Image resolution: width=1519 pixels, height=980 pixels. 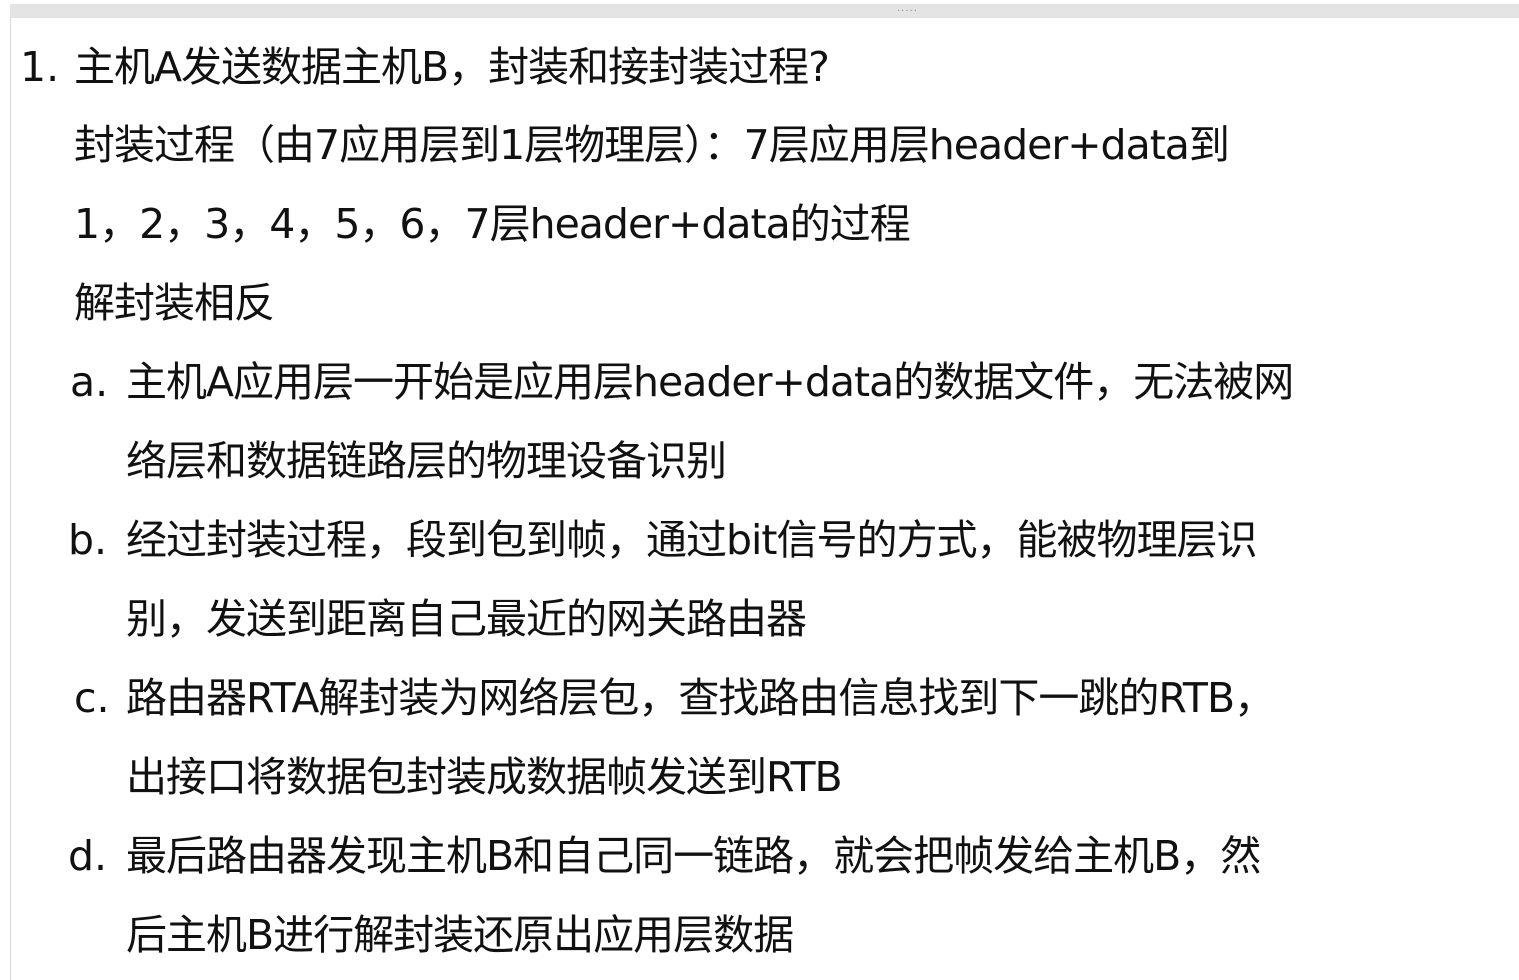 What do you see at coordinates (452, 67) in the screenshot?
I see `question-title: 主机A发送数据主机B，封装和接封装过程?` at bounding box center [452, 67].